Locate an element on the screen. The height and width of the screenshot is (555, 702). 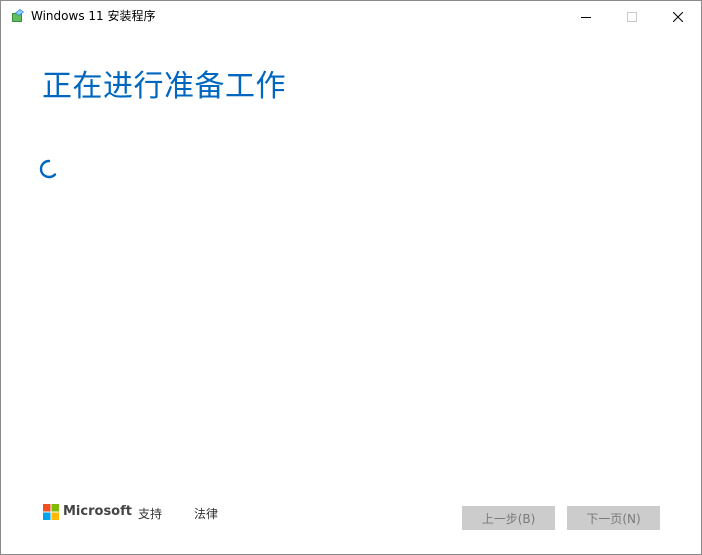
next-button: 下一页(N) is located at coordinates (613, 518).